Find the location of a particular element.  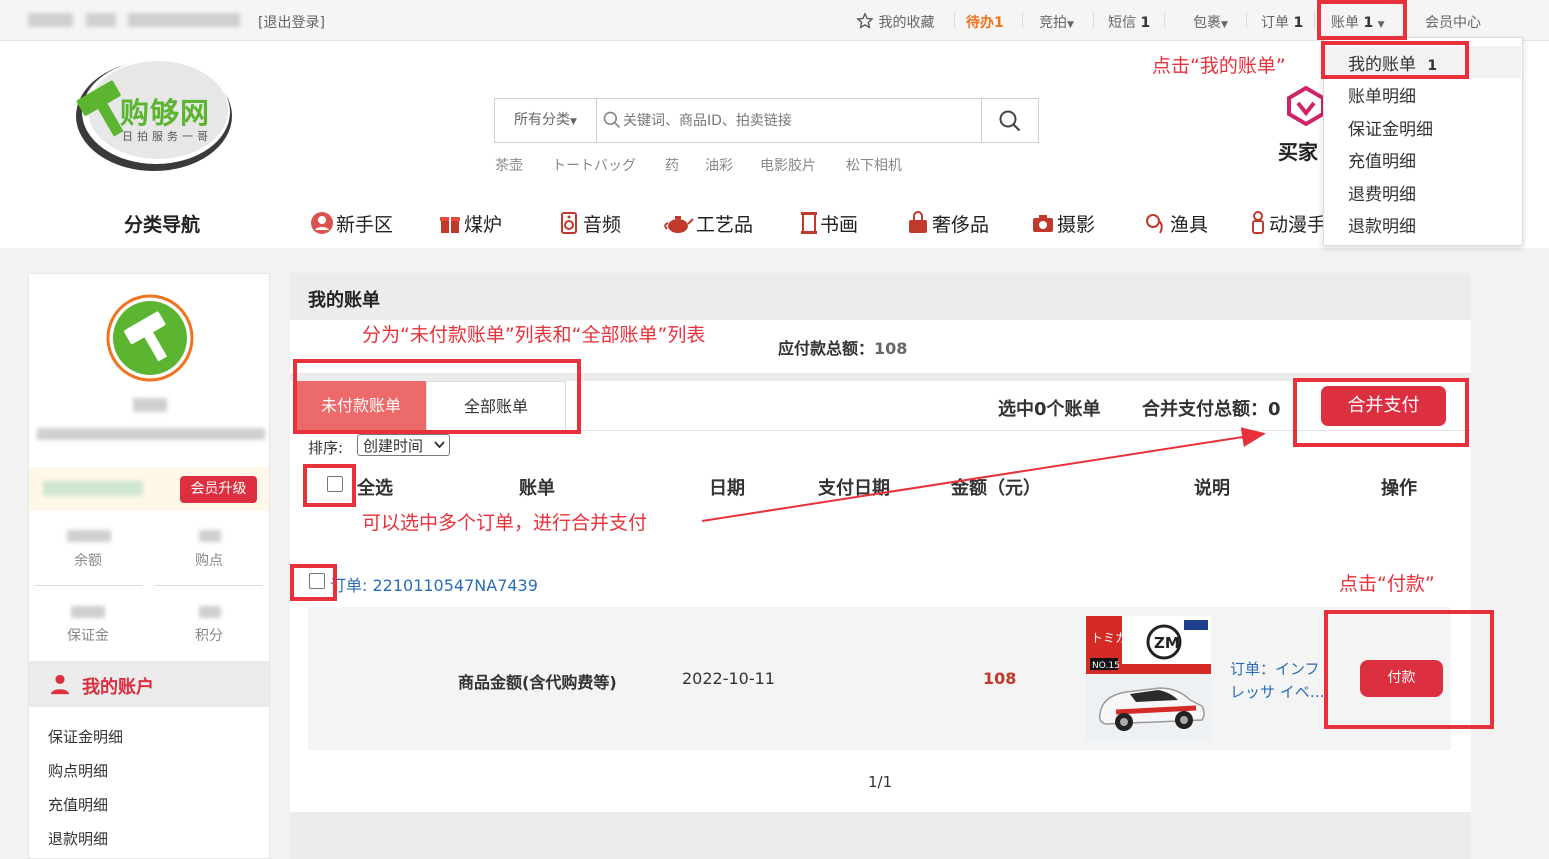

avatar is located at coordinates (150, 338).